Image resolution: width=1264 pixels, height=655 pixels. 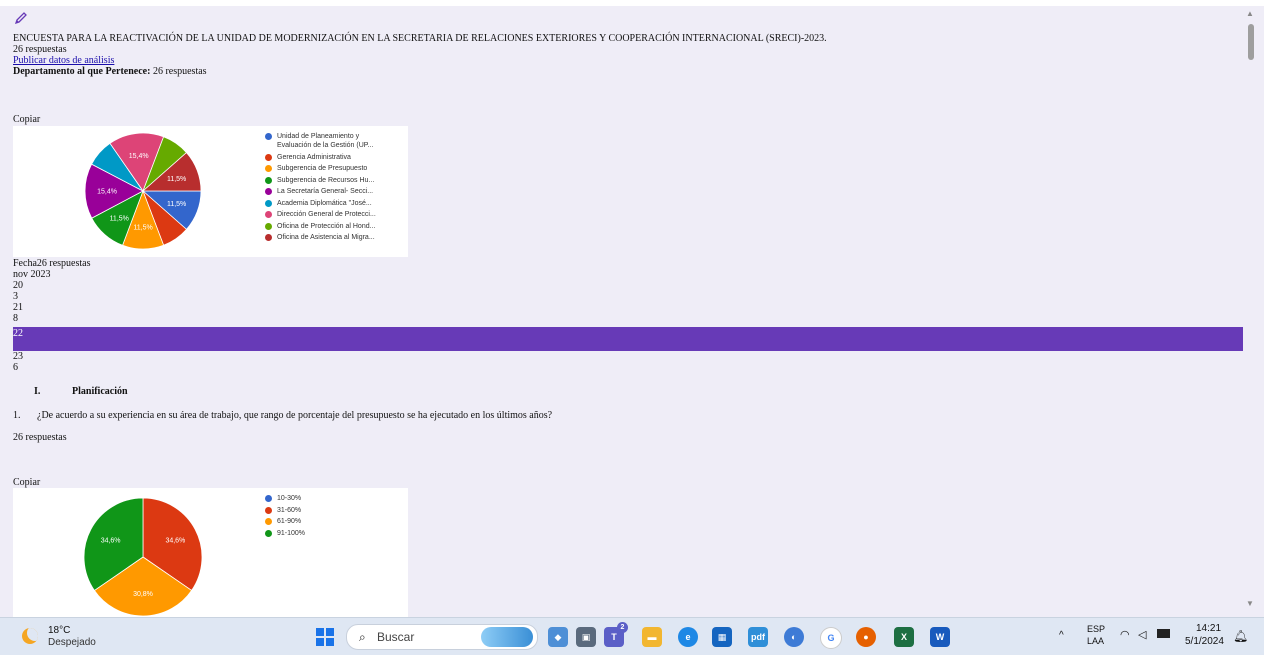 What do you see at coordinates (82, 71) in the screenshot?
I see `department-question-label: Departamento al que Pertenece:` at bounding box center [82, 71].